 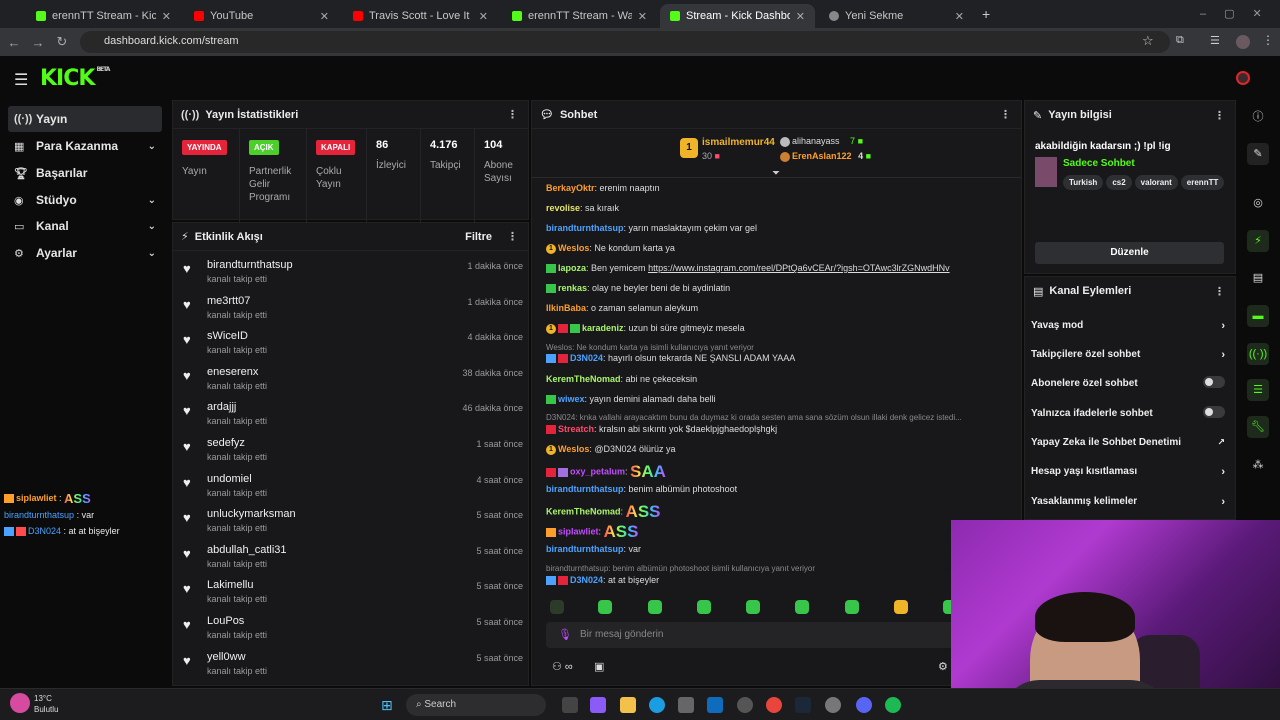 What do you see at coordinates (75, 78) in the screenshot?
I see `kick-logo: KICK BETA` at bounding box center [75, 78].